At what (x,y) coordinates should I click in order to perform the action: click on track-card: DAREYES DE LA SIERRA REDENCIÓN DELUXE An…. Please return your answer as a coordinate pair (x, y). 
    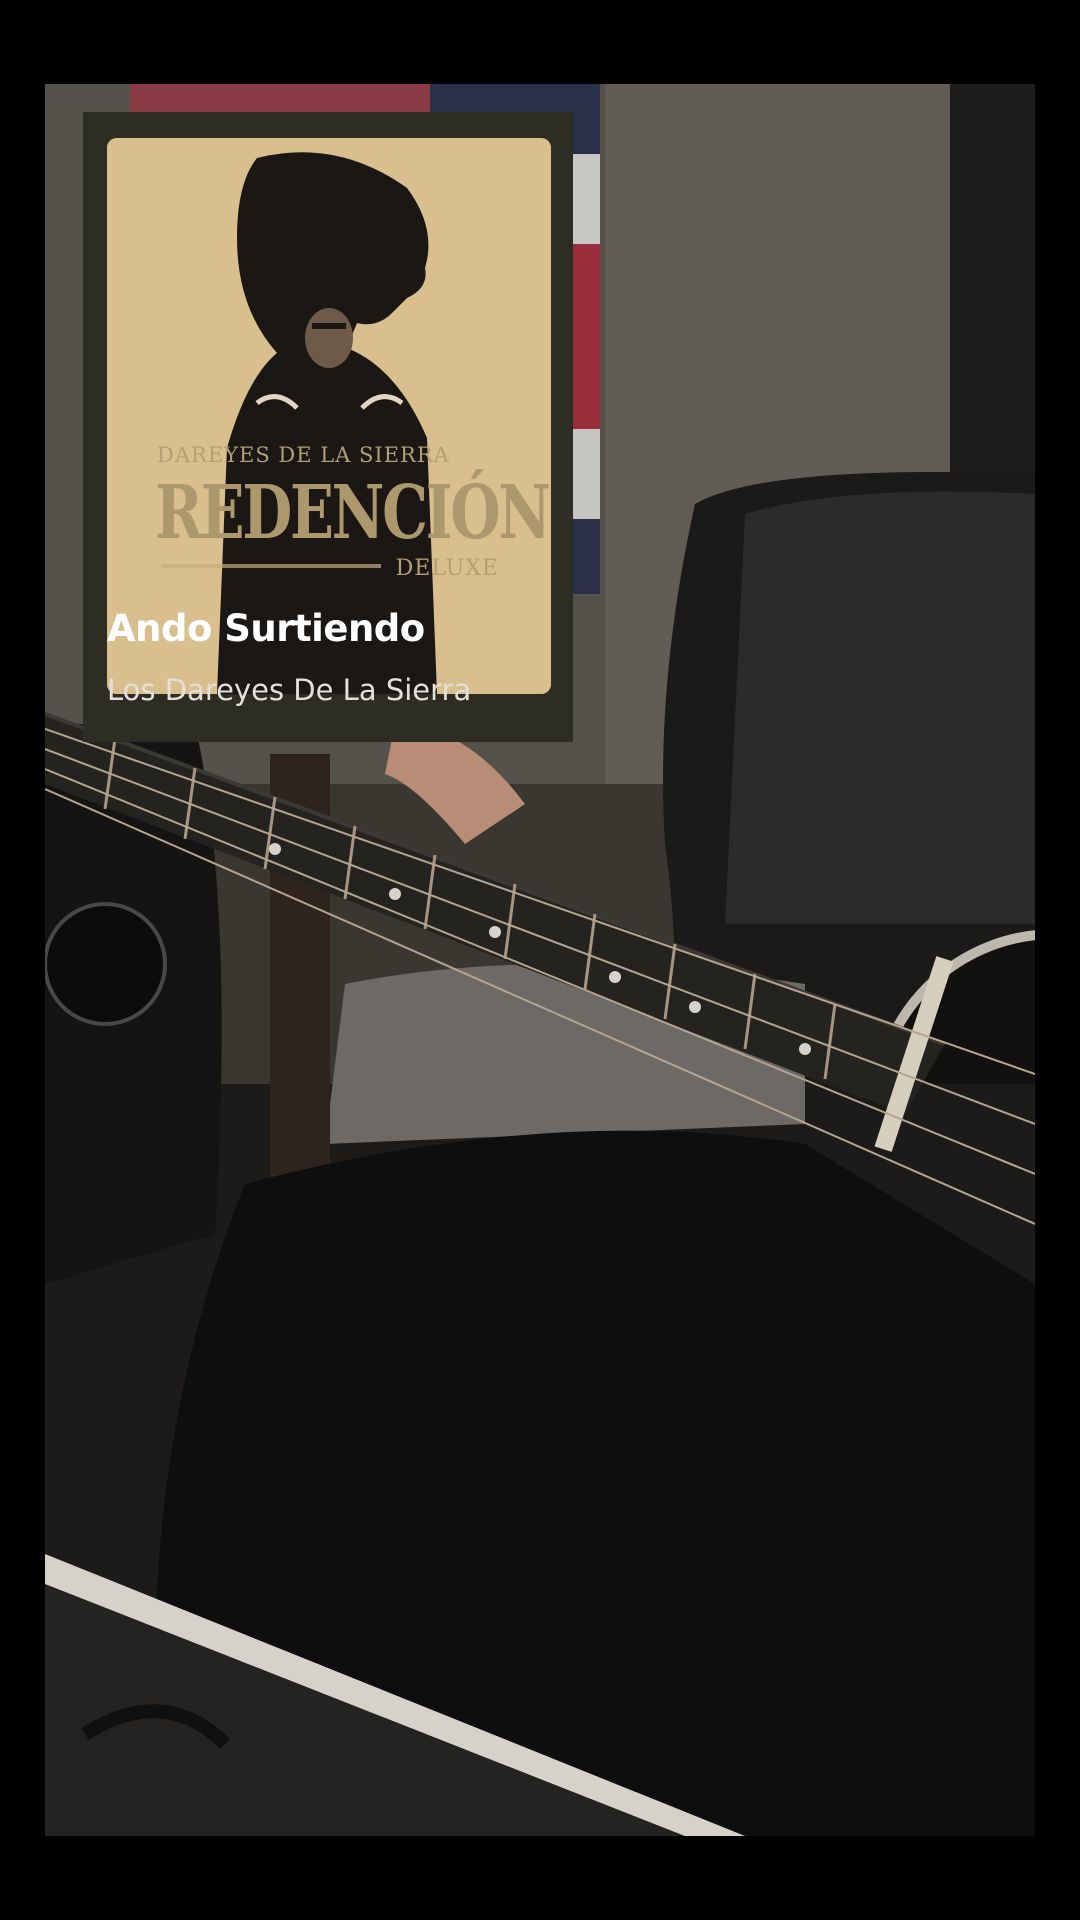
    Looking at the image, I should click on (328, 427).